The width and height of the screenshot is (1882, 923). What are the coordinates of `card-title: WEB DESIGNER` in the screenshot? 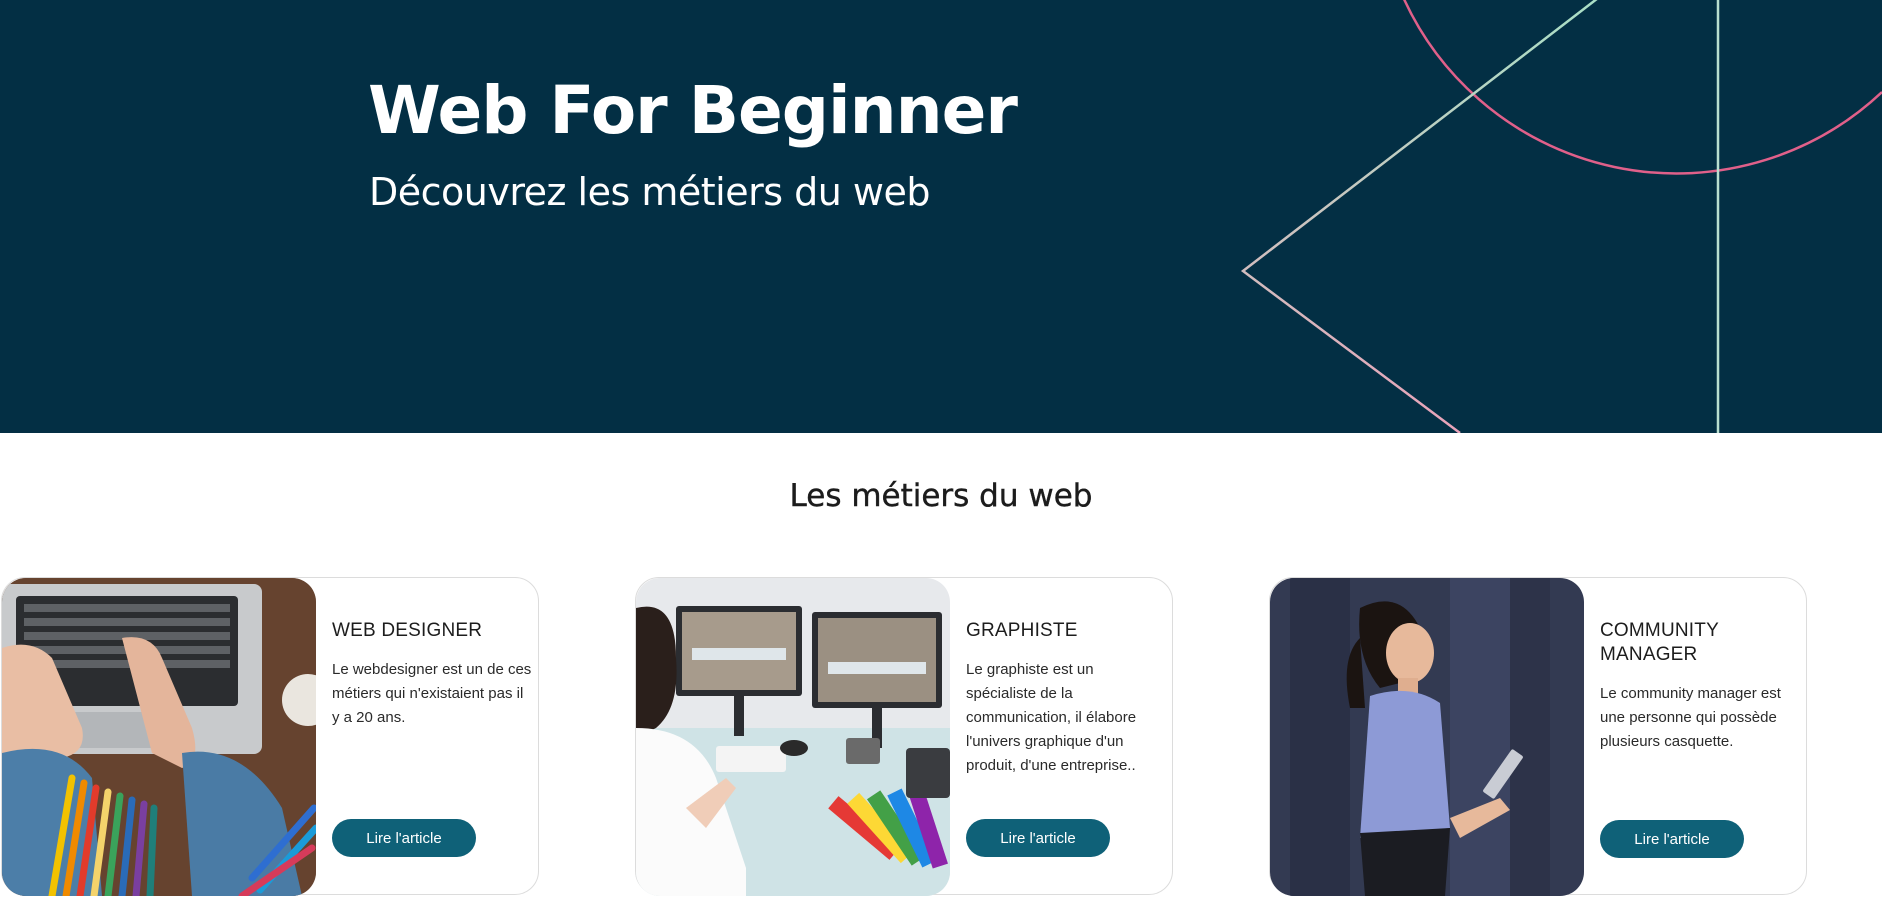 It's located at (407, 630).